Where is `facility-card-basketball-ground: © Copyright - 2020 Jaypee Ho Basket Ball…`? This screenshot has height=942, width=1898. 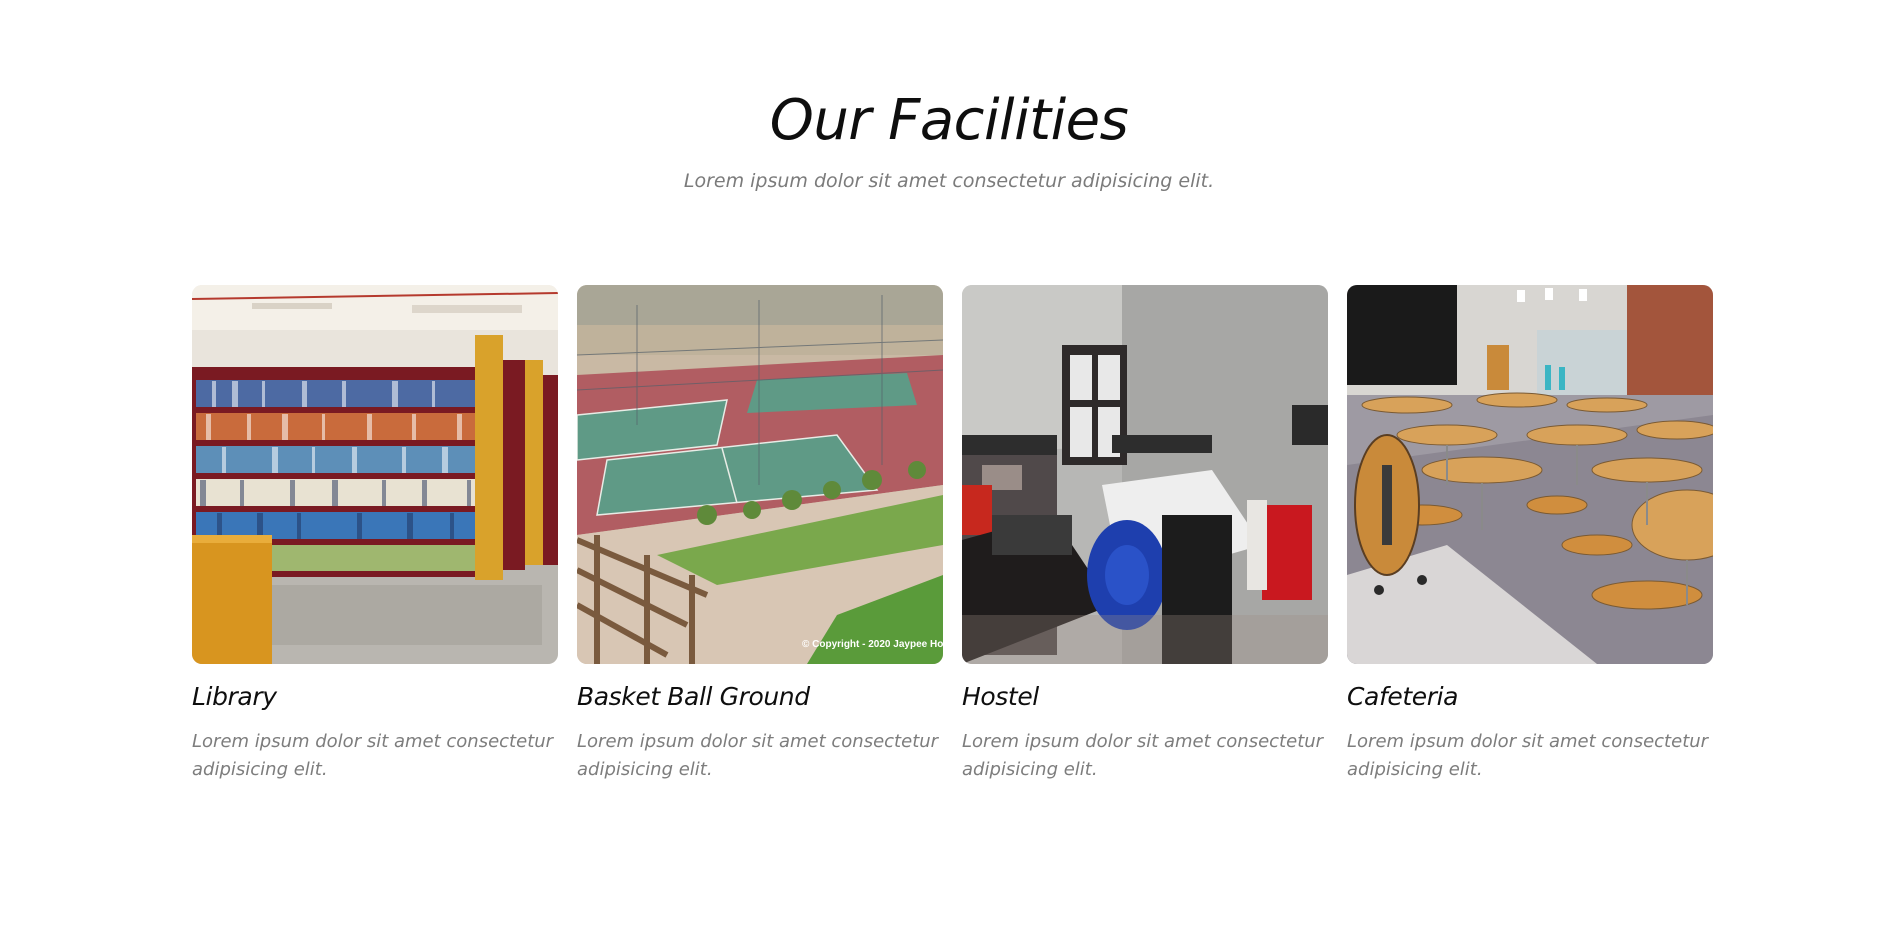 facility-card-basketball-ground: © Copyright - 2020 Jaypee Ho Basket Ball… is located at coordinates (760, 534).